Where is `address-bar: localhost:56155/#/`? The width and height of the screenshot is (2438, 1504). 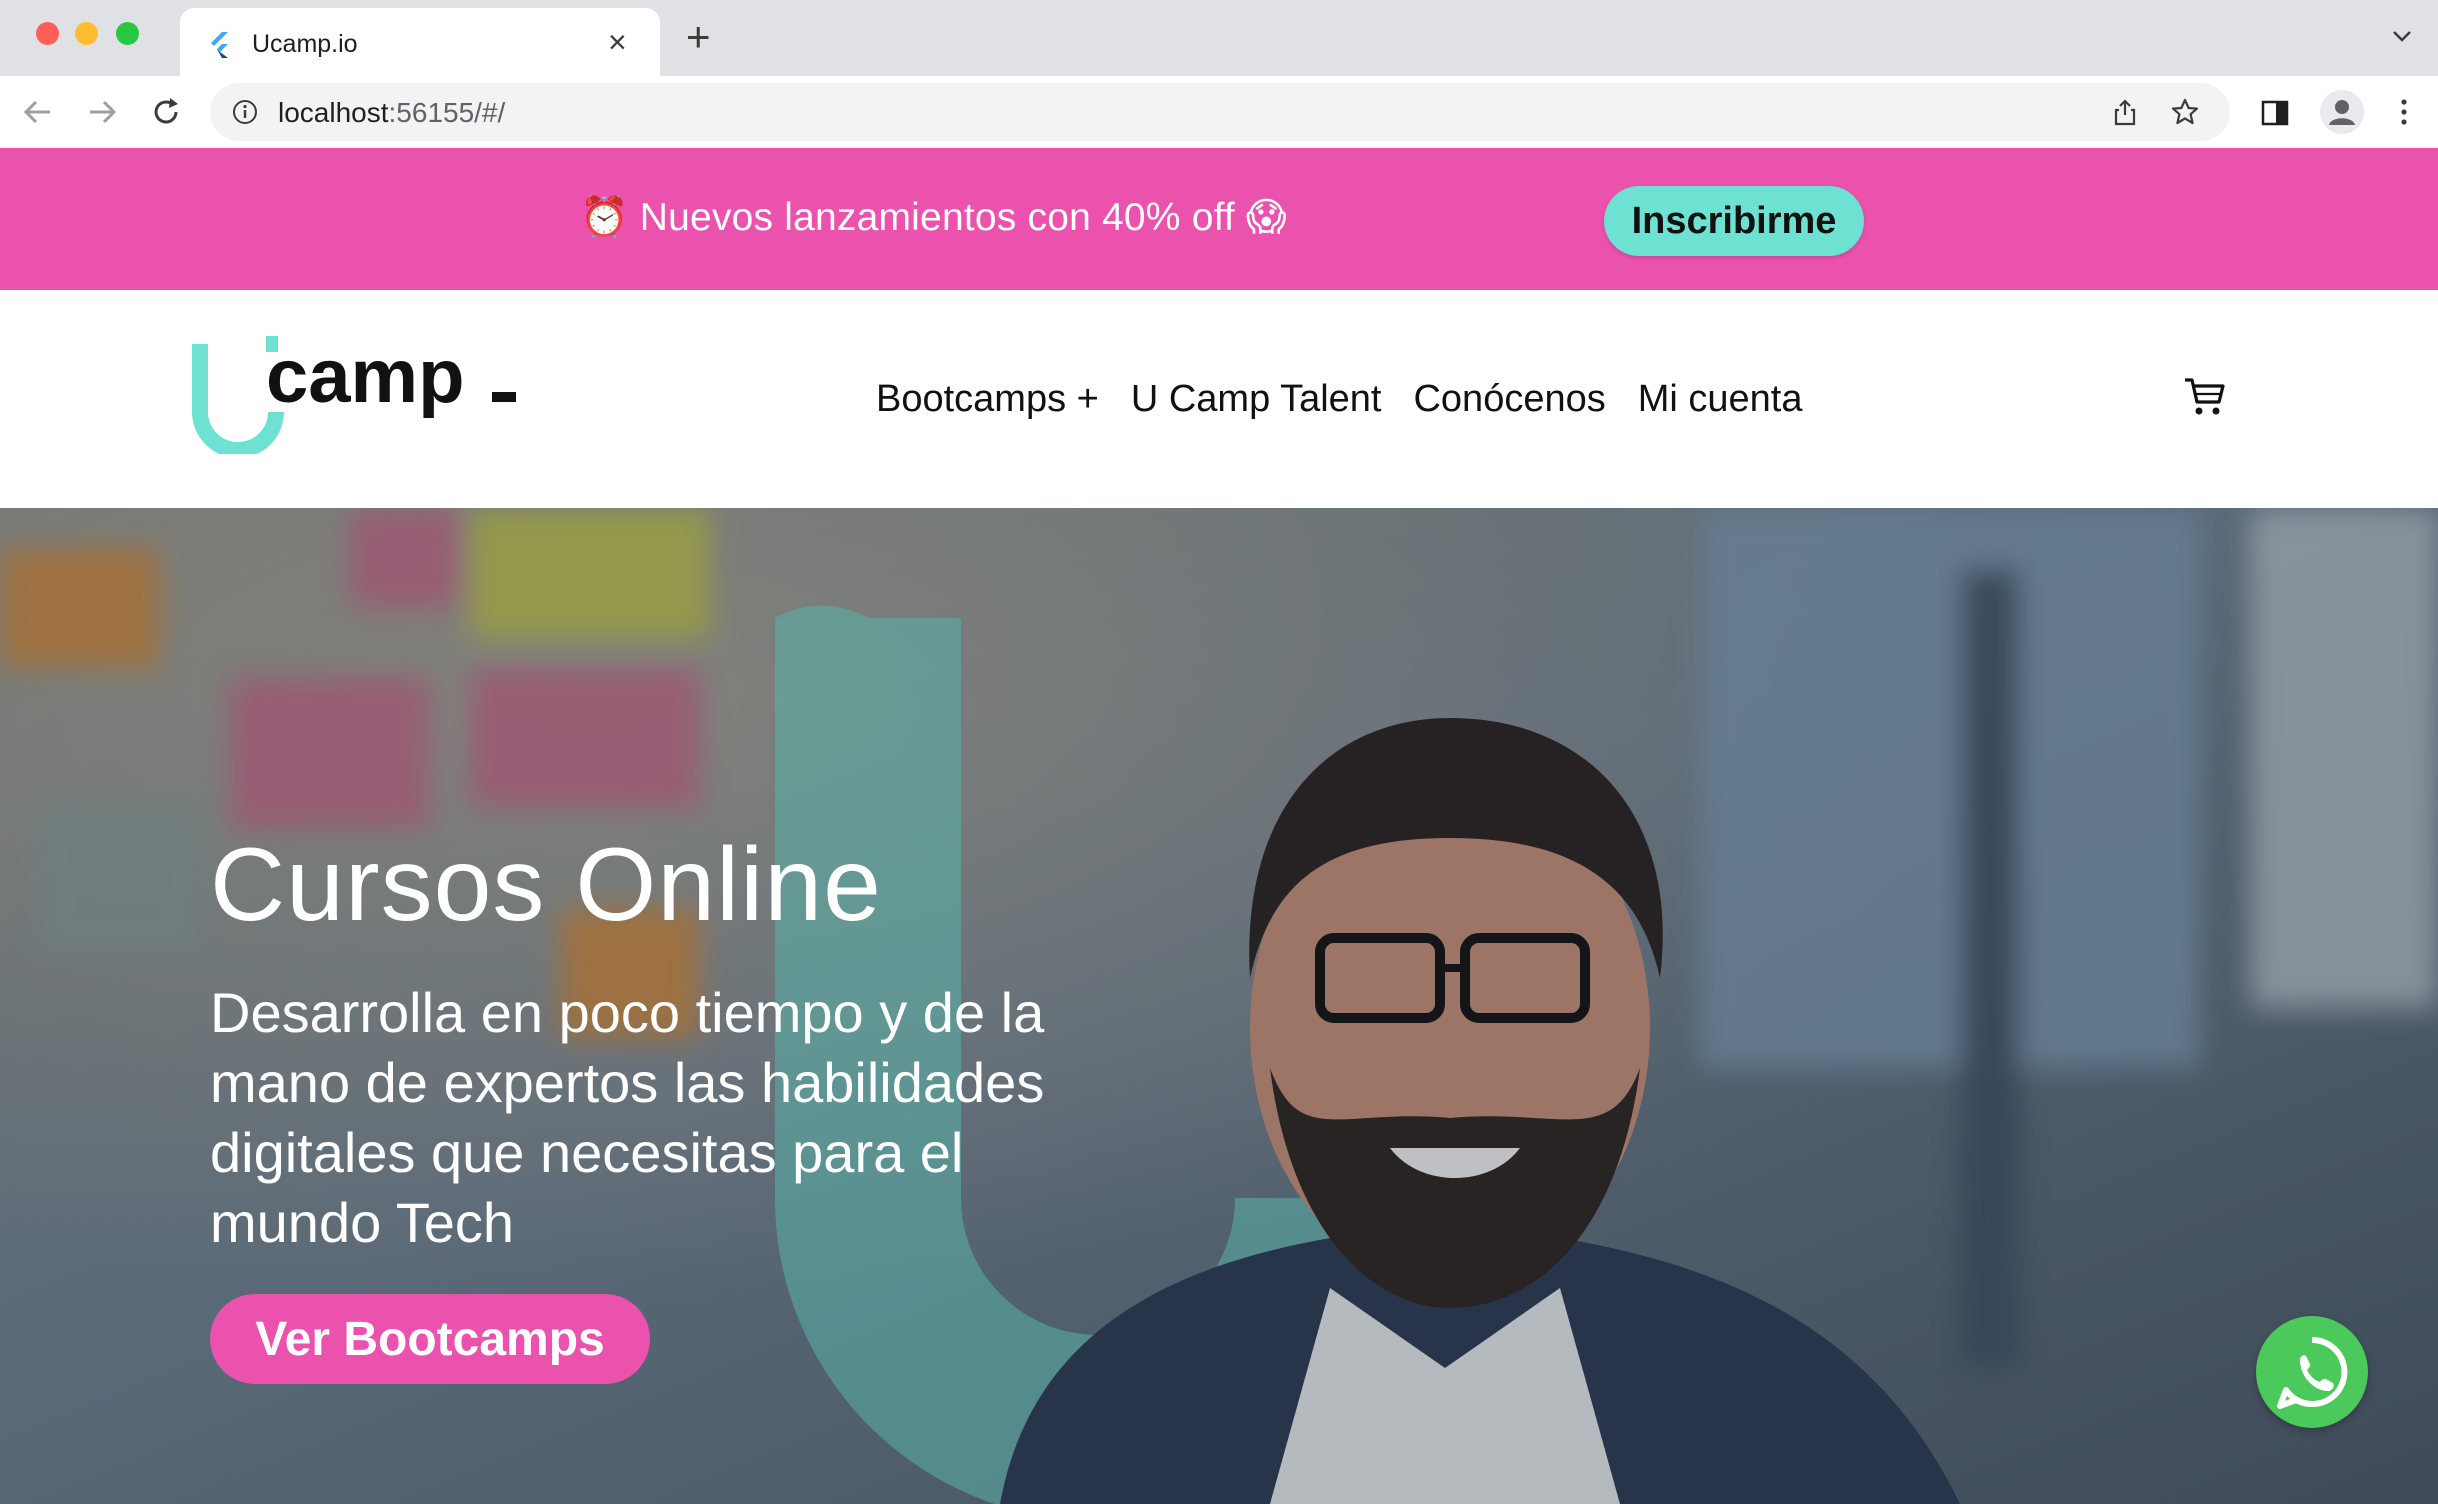 address-bar: localhost:56155/#/ is located at coordinates (1220, 112).